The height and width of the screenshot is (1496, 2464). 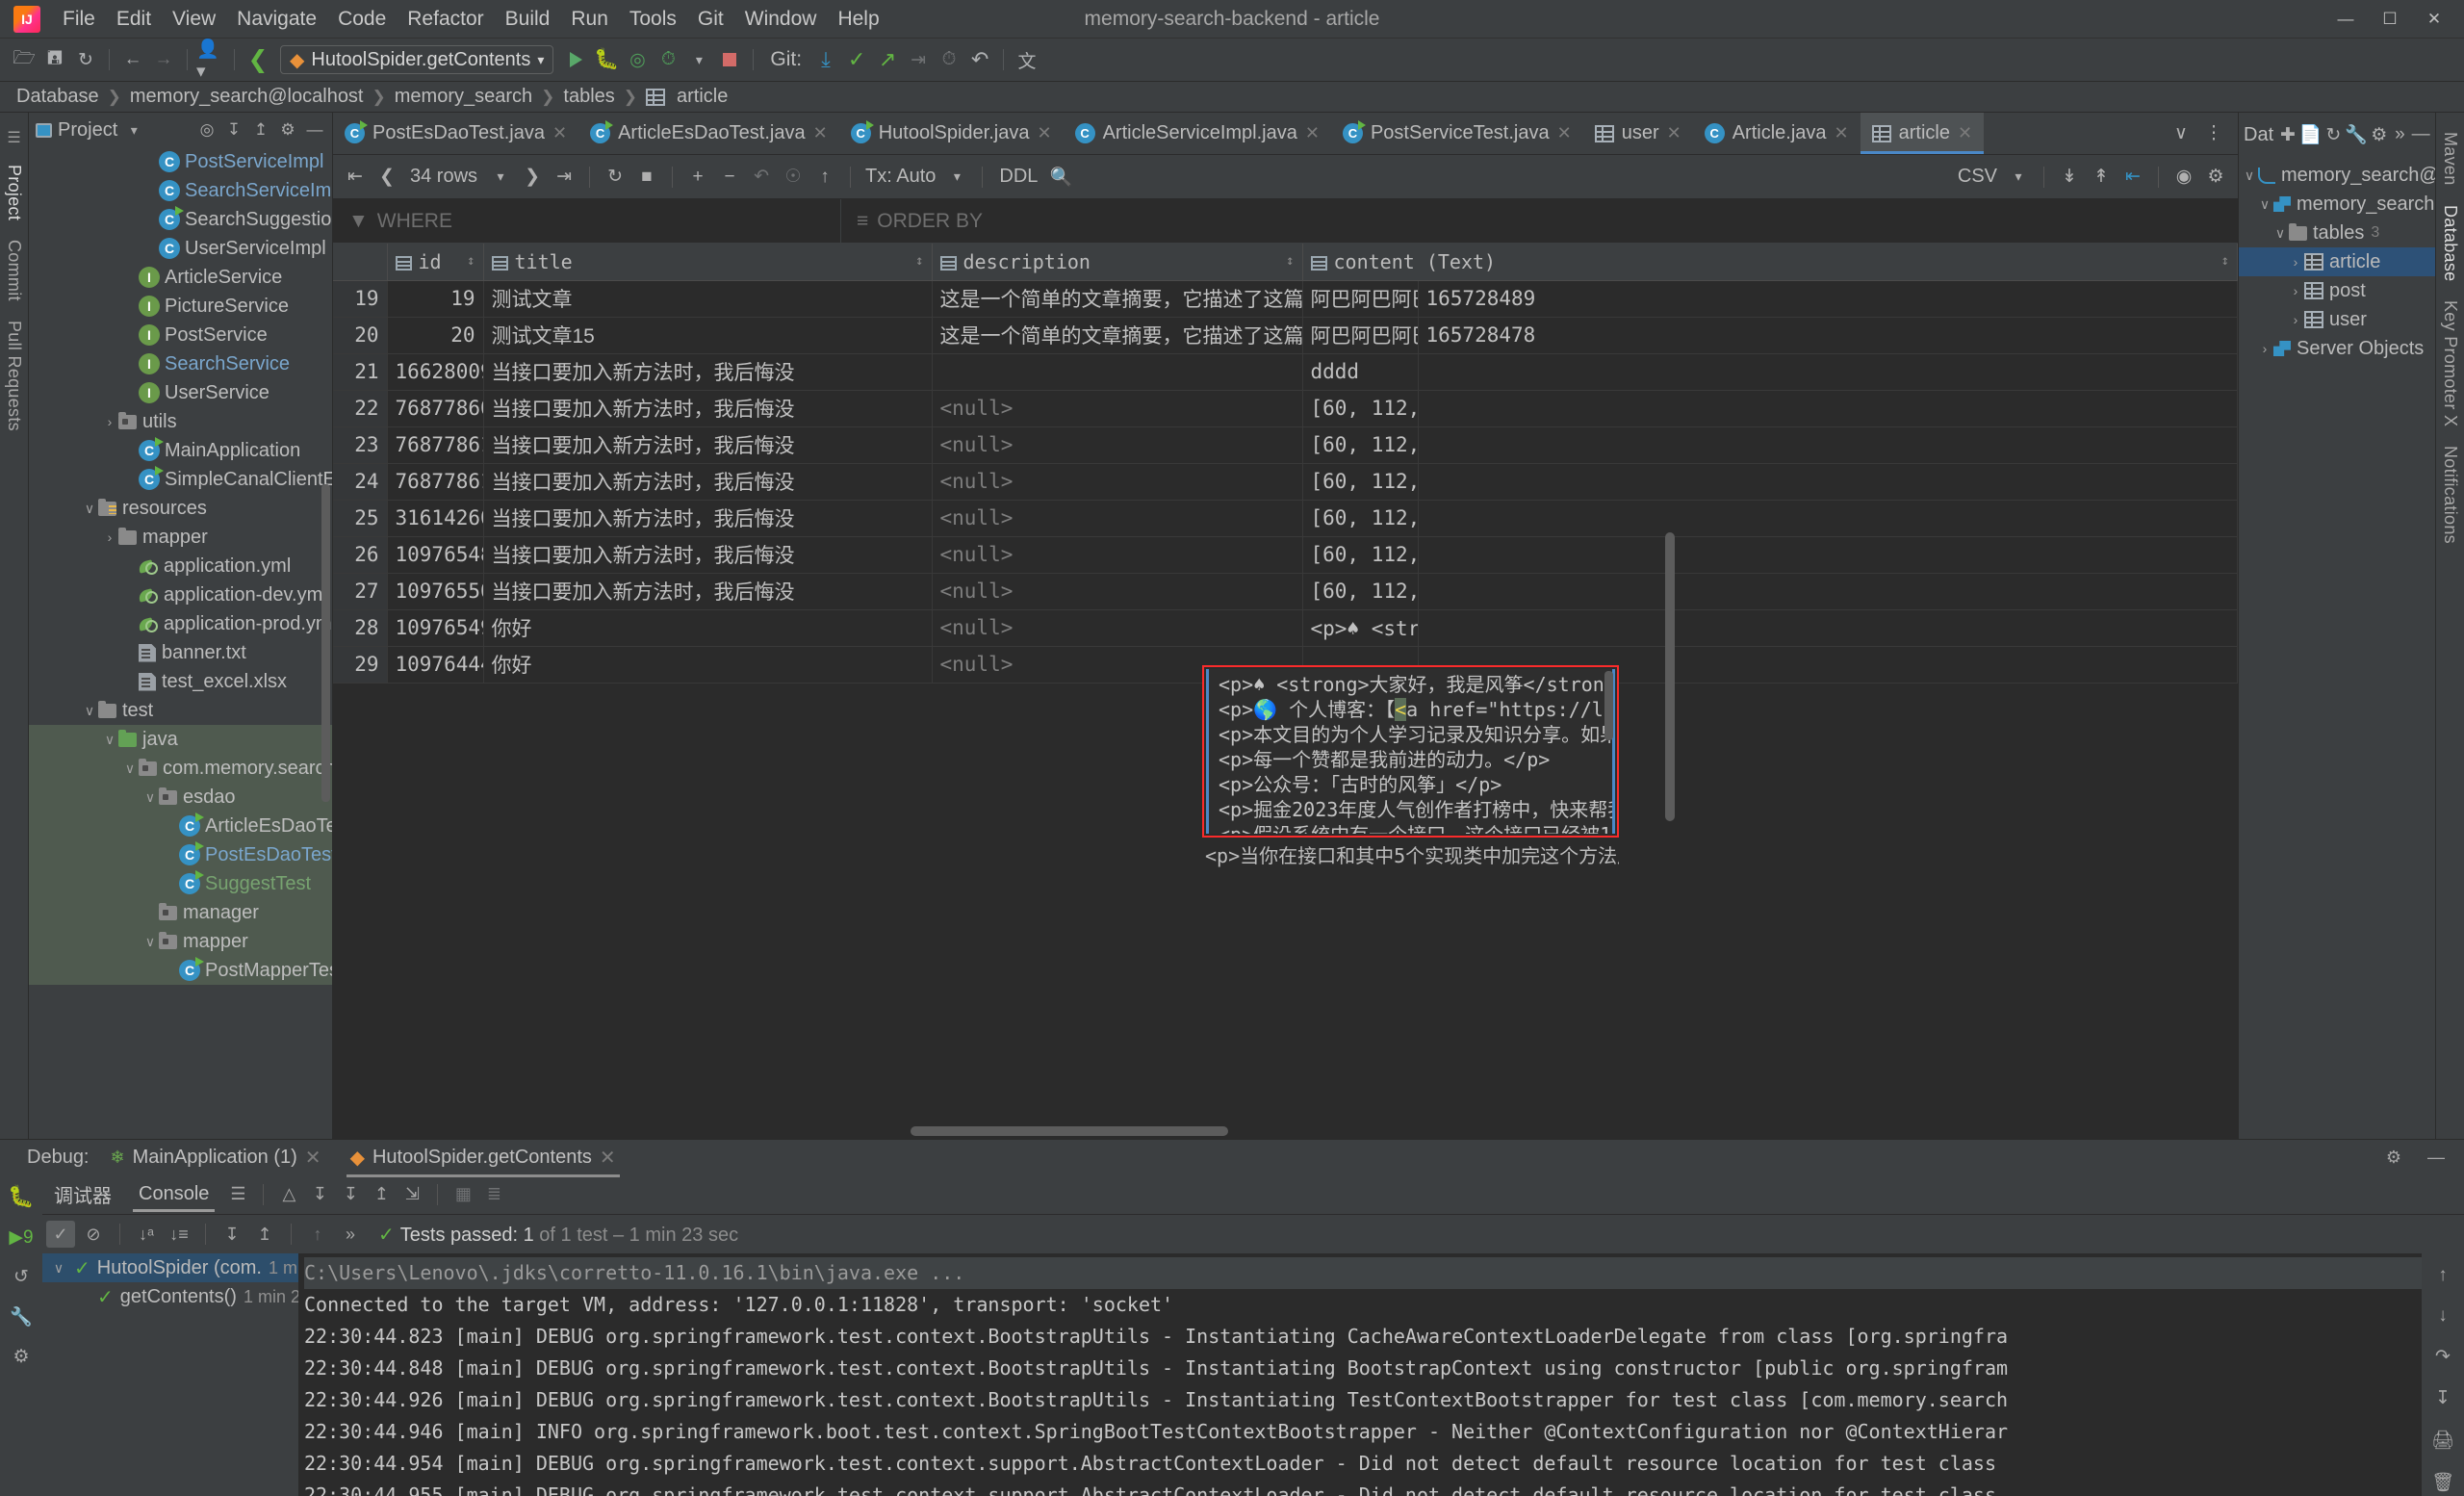 I want to click on copy-icon: 📄, so click(x=2311, y=134).